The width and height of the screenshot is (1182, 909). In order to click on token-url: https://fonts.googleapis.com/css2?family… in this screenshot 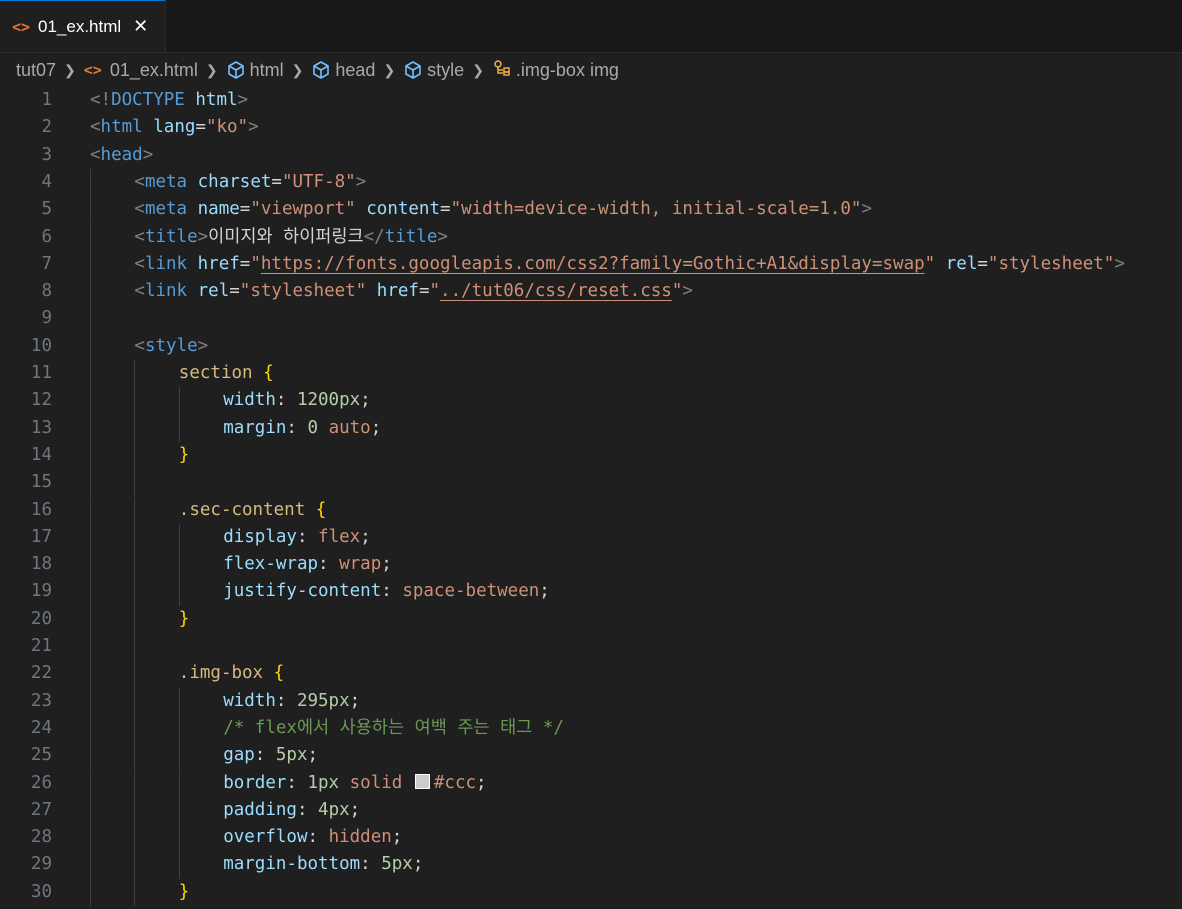, I will do `click(593, 264)`.